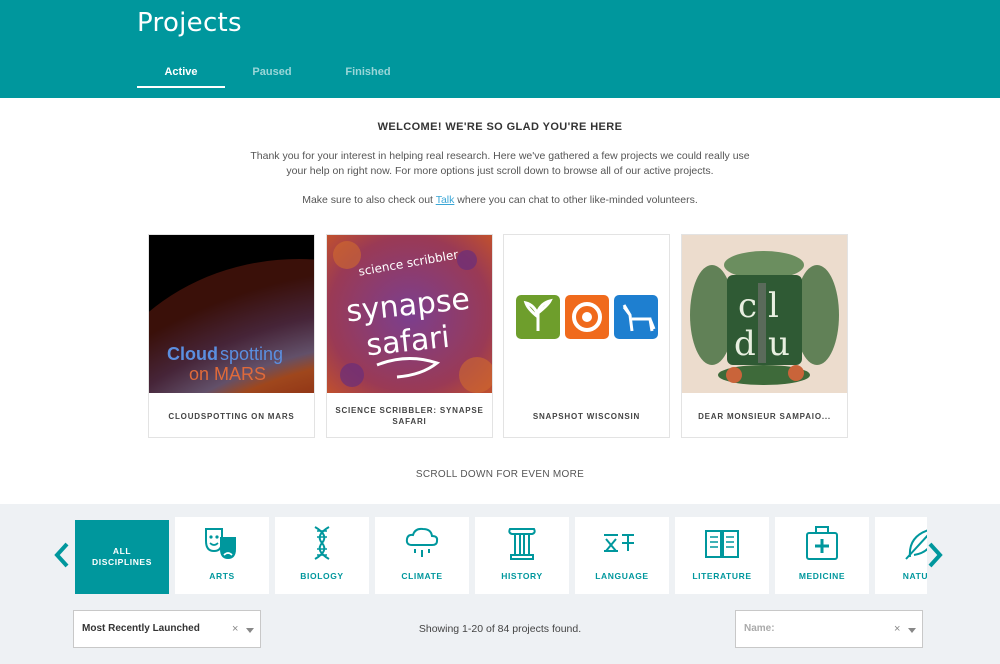  I want to click on tab-active: Active, so click(181, 77).